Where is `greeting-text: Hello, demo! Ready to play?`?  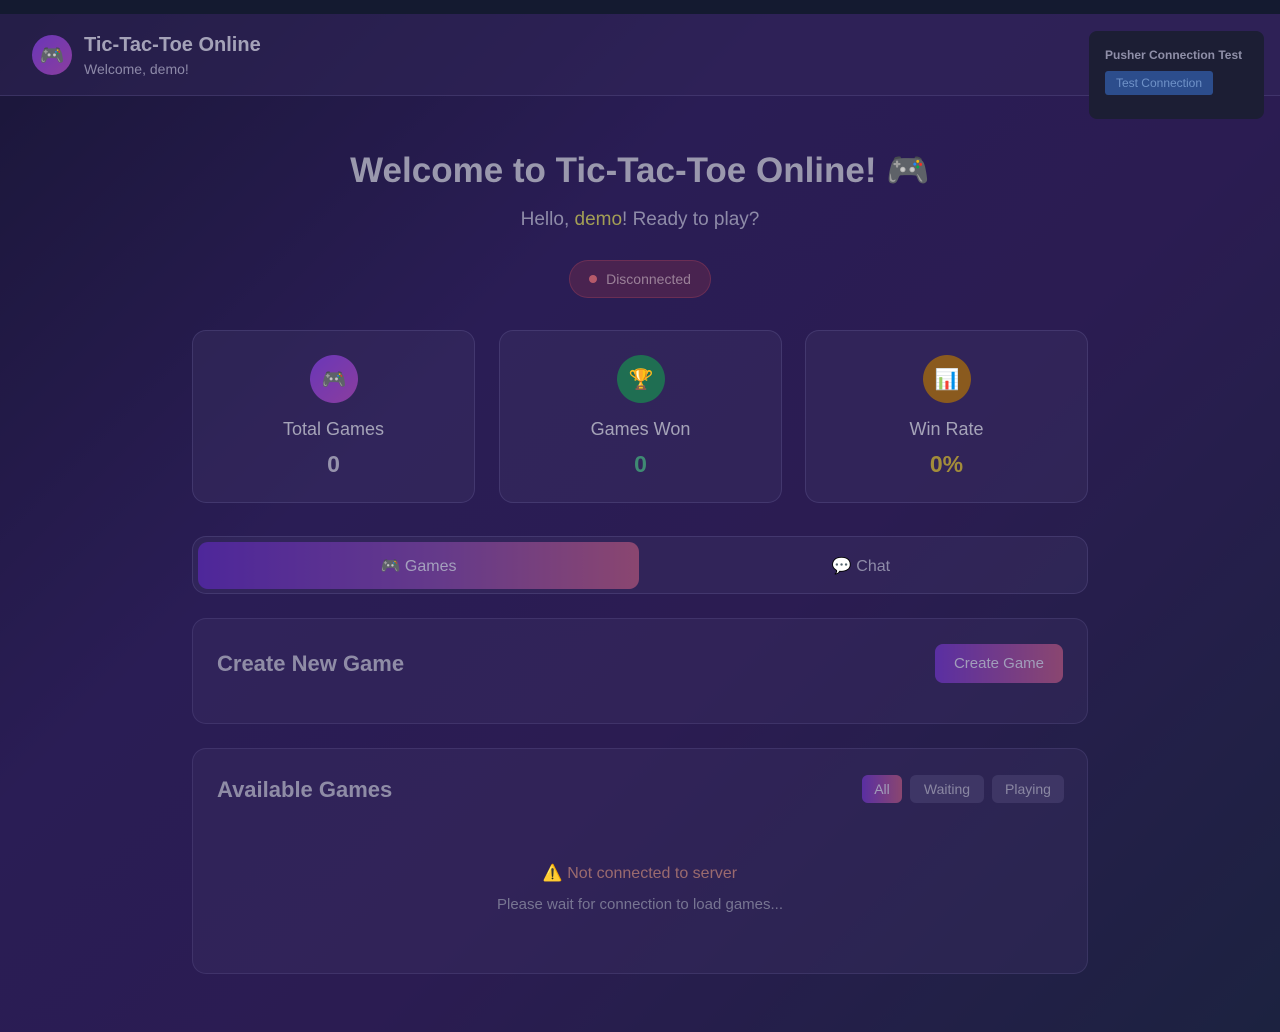
greeting-text: Hello, demo! Ready to play? is located at coordinates (640, 220).